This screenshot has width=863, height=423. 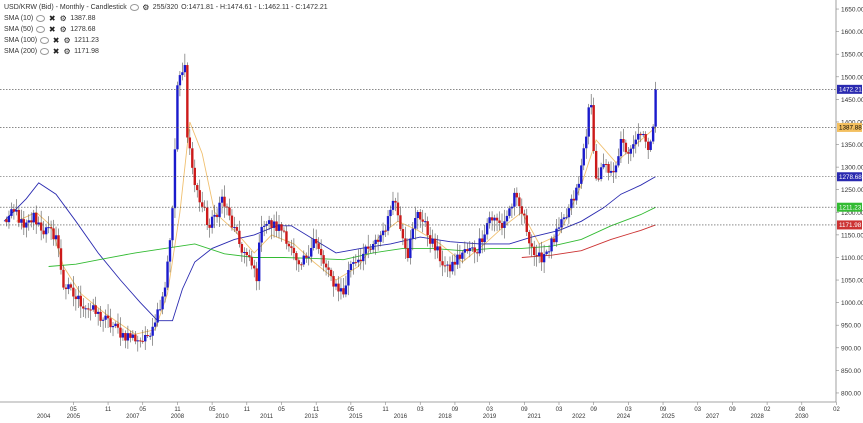 I want to click on price-marker-label: 1278.68, so click(x=850, y=177).